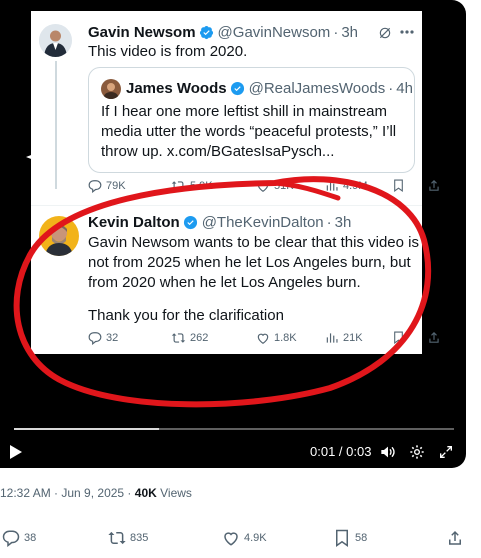 This screenshot has height=558, width=481. What do you see at coordinates (168, 51) in the screenshot?
I see `tweet-text: This video is from 2020.` at bounding box center [168, 51].